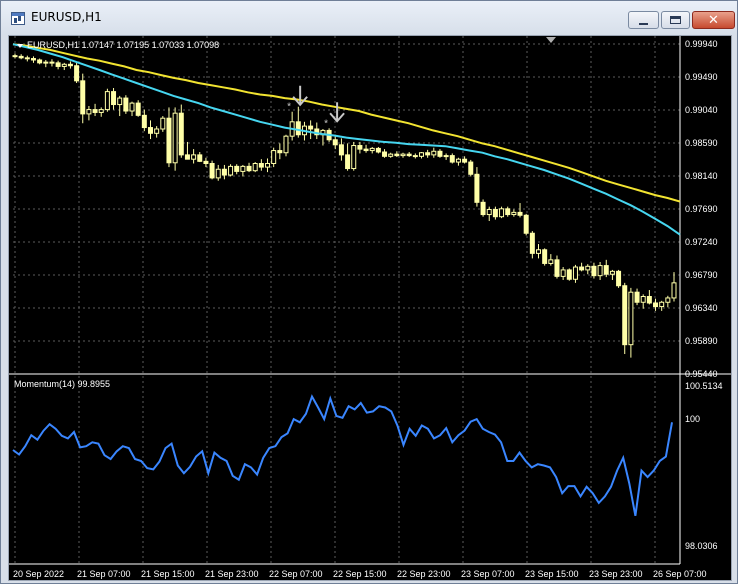 The image size is (738, 584). I want to click on indicator-axis-labels: 100.5134 100 98.0306, so click(704, 466).